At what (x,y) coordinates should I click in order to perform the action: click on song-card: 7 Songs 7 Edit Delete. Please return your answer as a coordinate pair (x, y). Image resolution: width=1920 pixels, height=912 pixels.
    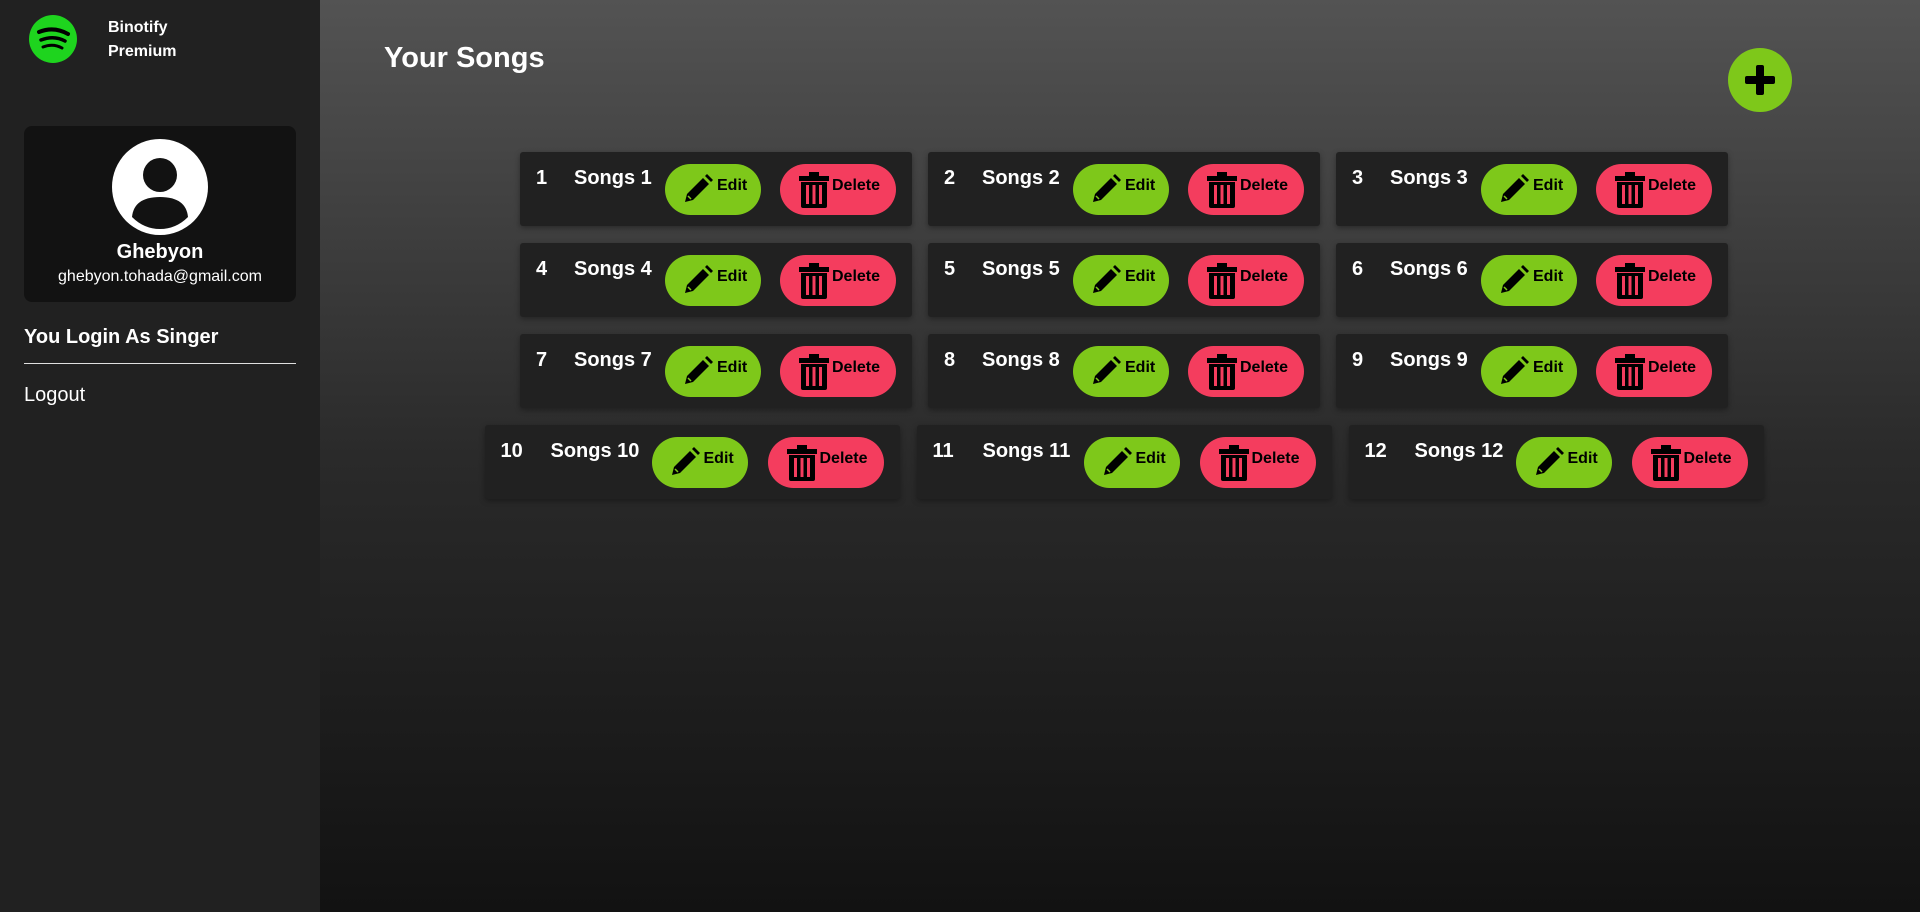
    Looking at the image, I should click on (716, 371).